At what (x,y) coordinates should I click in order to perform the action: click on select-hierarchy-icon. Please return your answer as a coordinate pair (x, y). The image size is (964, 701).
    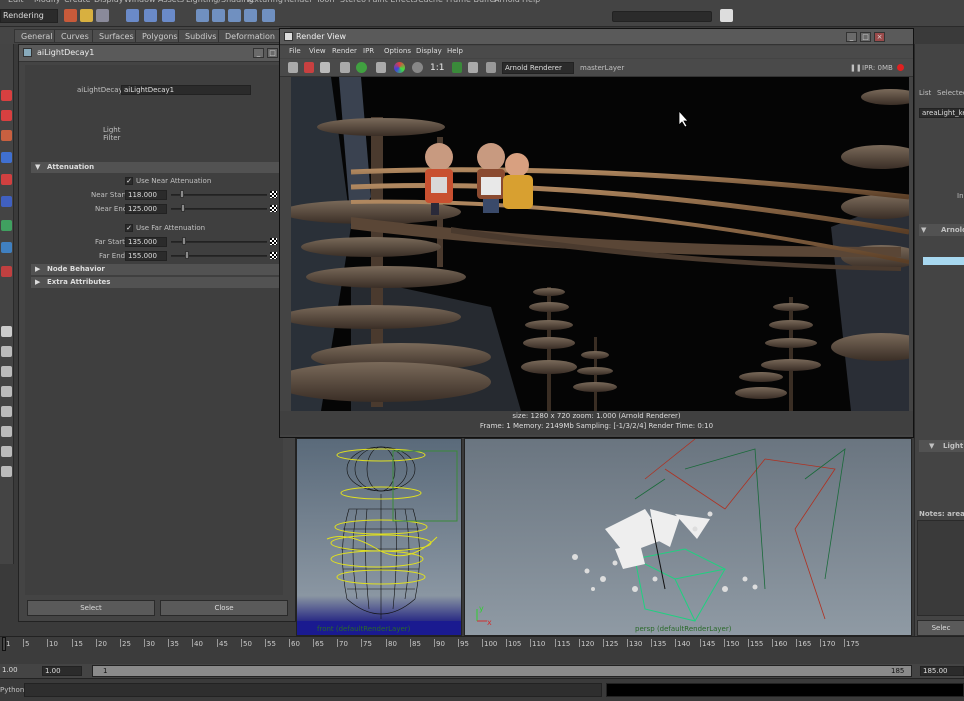
    Looking at the image, I should click on (132, 15).